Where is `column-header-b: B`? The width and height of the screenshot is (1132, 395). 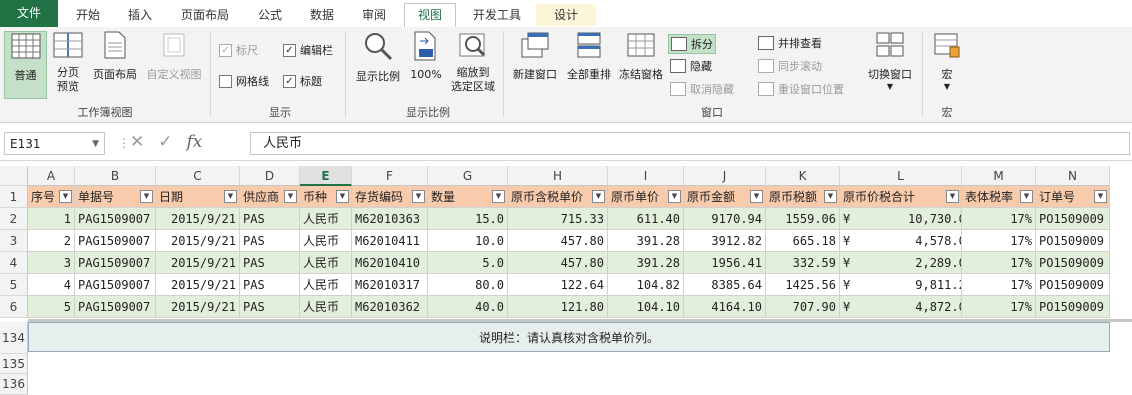
column-header-b: B is located at coordinates (115, 176).